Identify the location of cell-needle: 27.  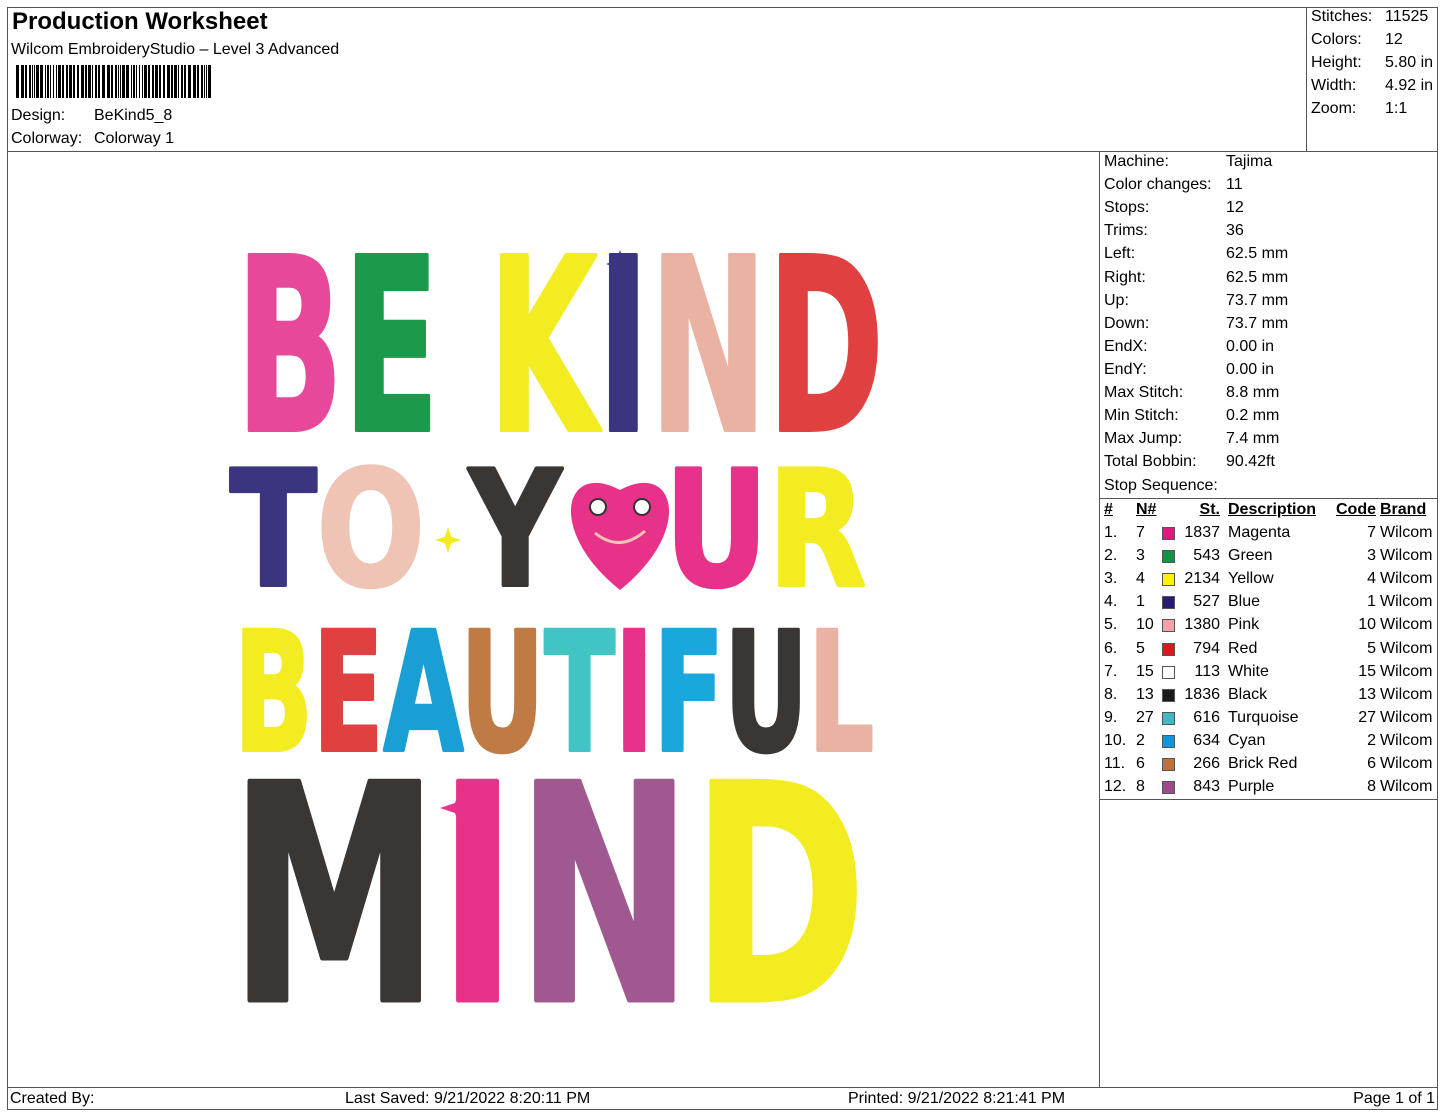
(1145, 717).